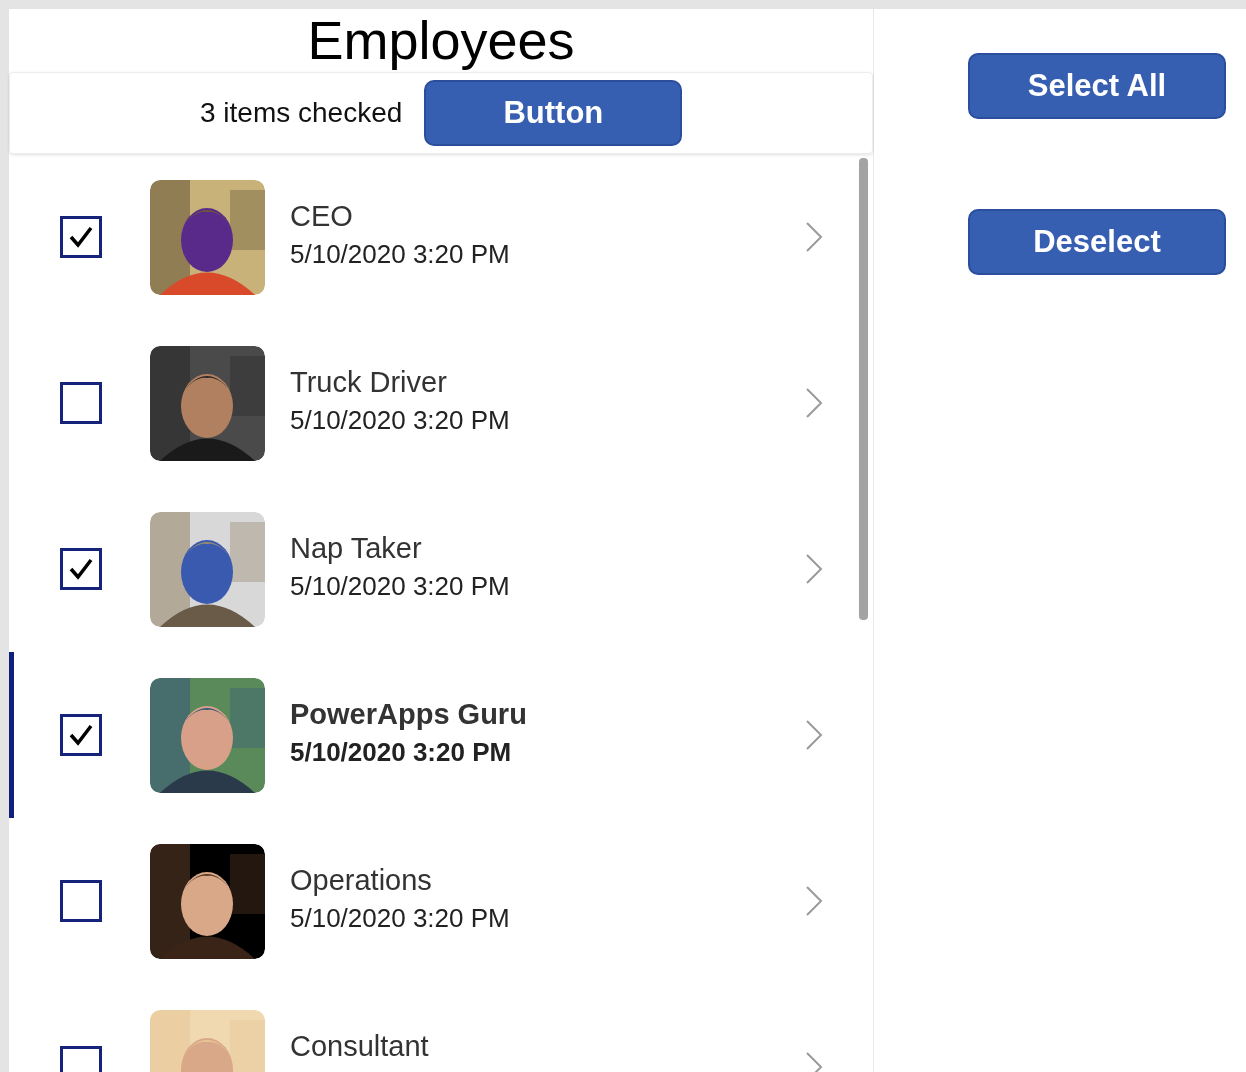 This screenshot has width=1246, height=1072. Describe the element at coordinates (369, 382) in the screenshot. I see `employee-title: Truck Driver` at that location.